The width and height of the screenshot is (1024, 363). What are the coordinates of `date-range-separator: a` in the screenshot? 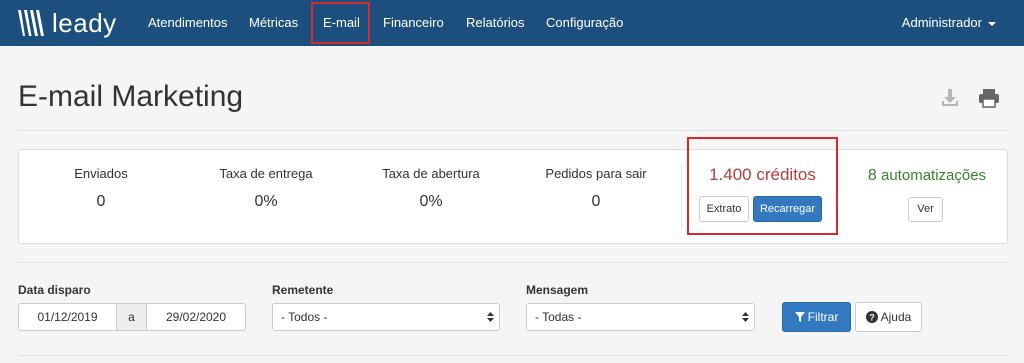 It's located at (131, 317).